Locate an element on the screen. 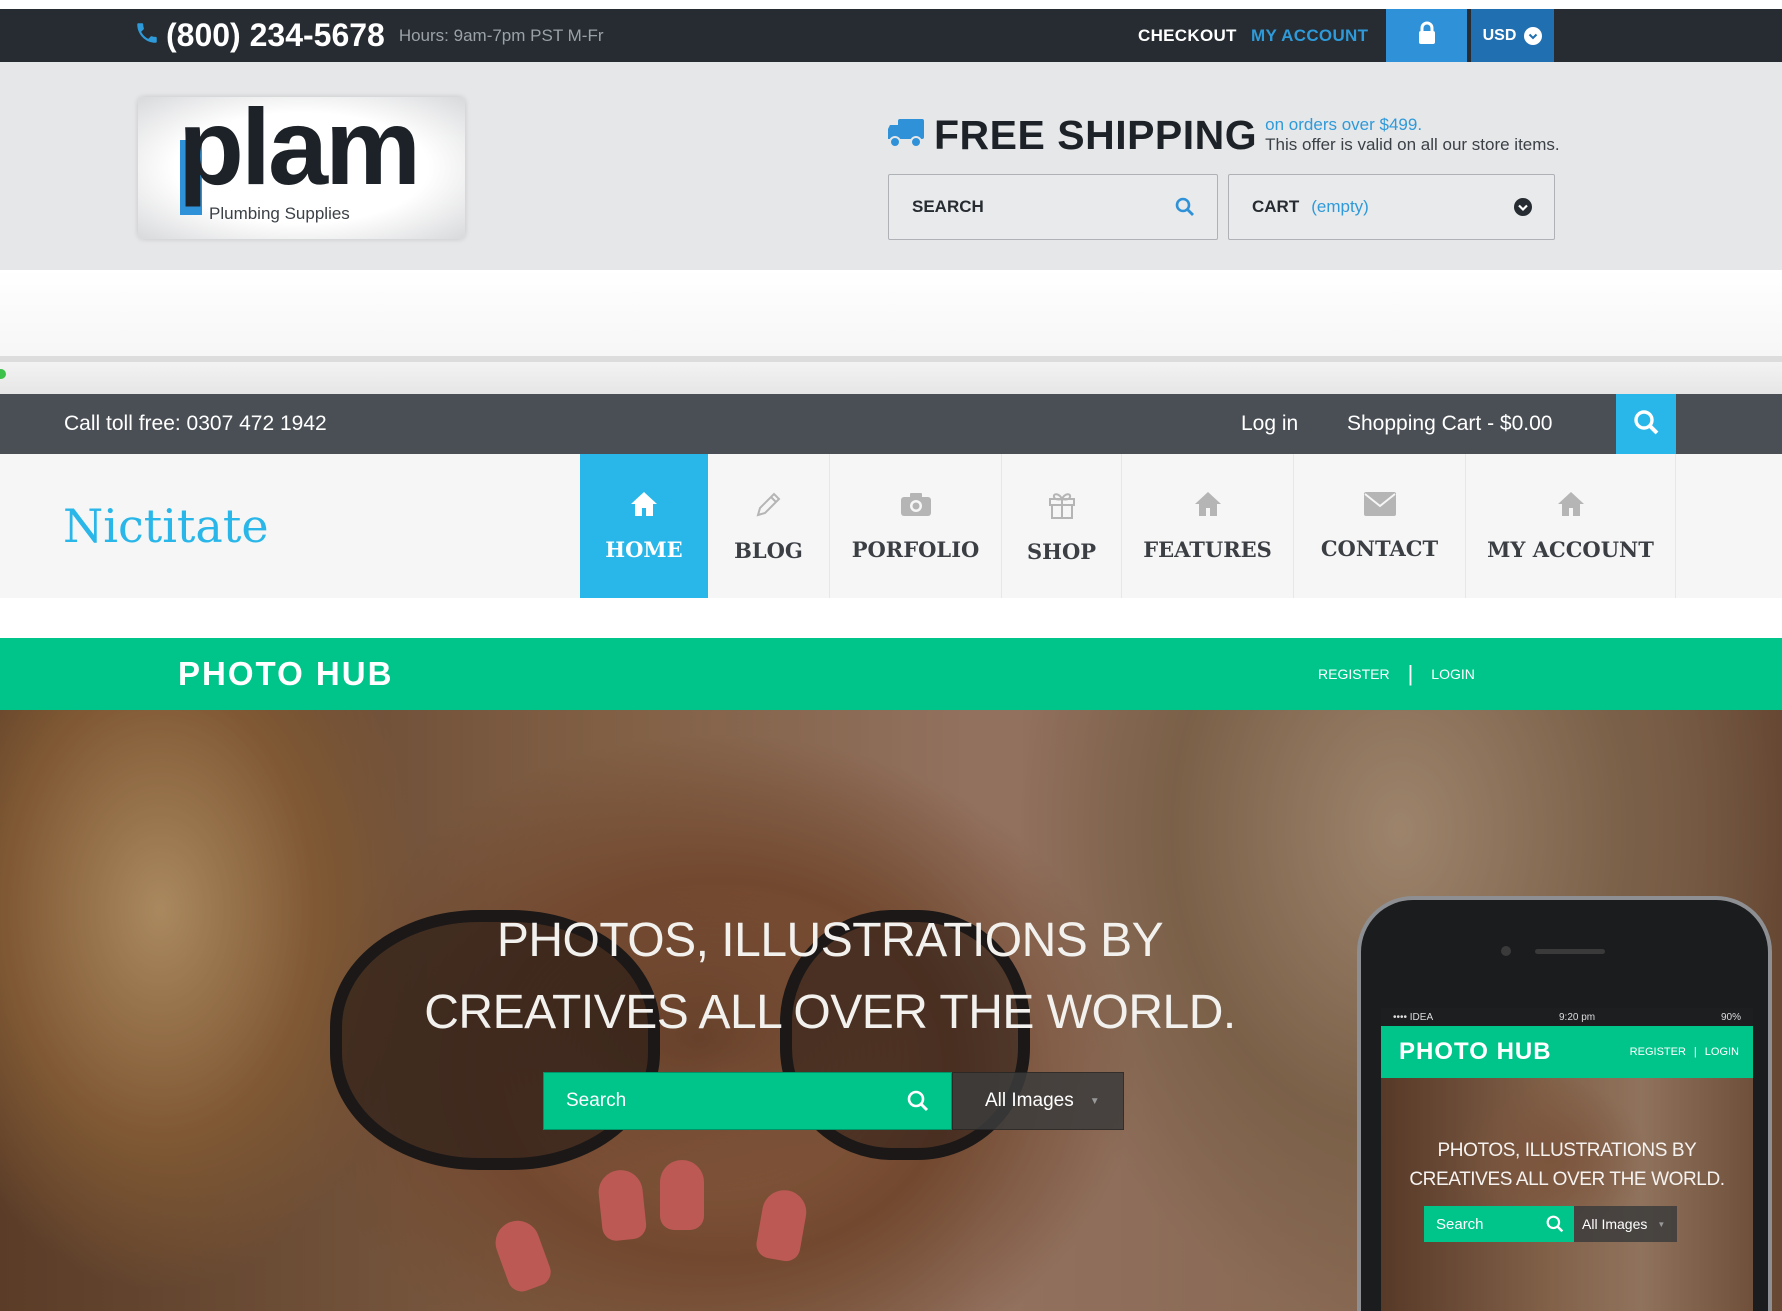 This screenshot has width=1782, height=1311. dropdown-value: All Images is located at coordinates (1029, 1100).